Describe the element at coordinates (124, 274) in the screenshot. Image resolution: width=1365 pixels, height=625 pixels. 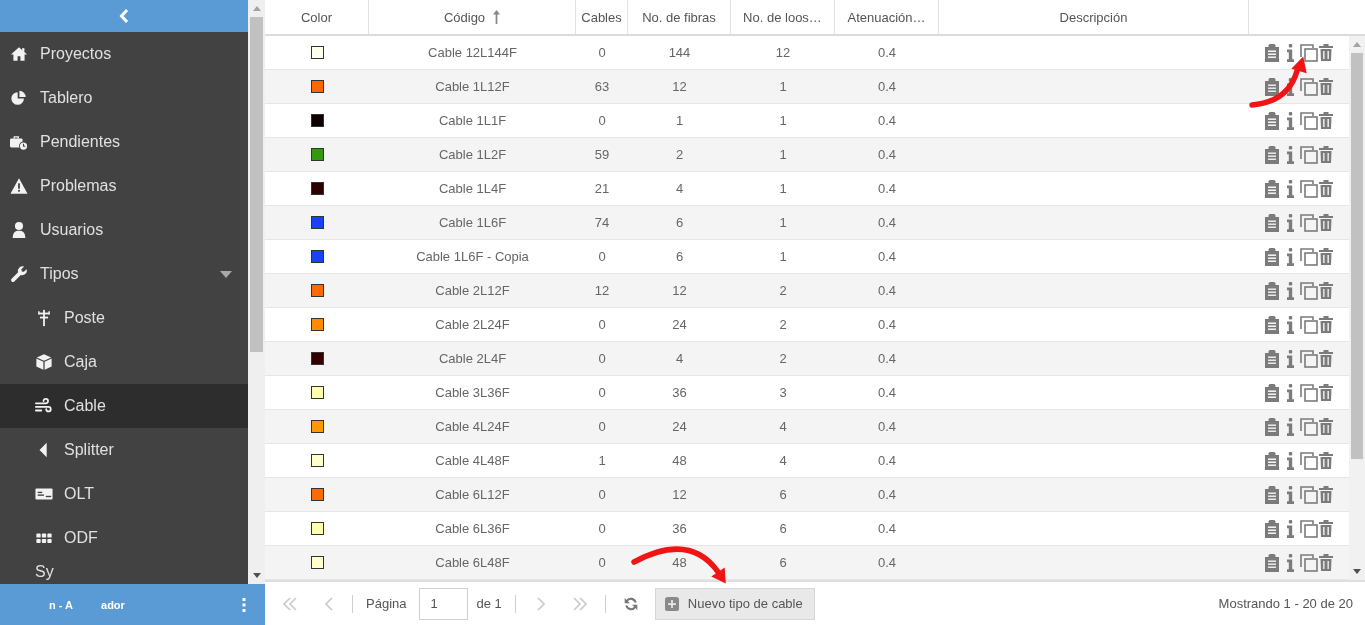
I see `nav-item: Tipos` at that location.